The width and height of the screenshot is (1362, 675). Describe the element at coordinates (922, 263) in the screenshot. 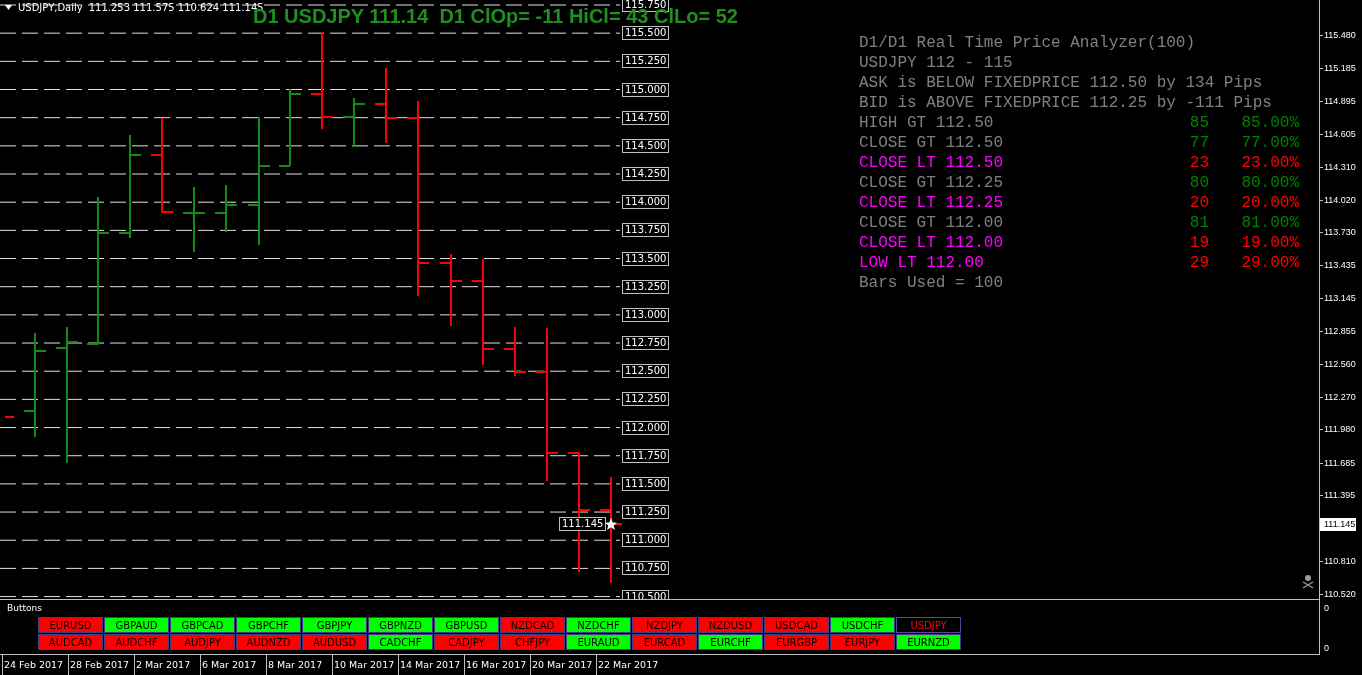

I see `analyzer-label: LOW LT 112.00` at that location.